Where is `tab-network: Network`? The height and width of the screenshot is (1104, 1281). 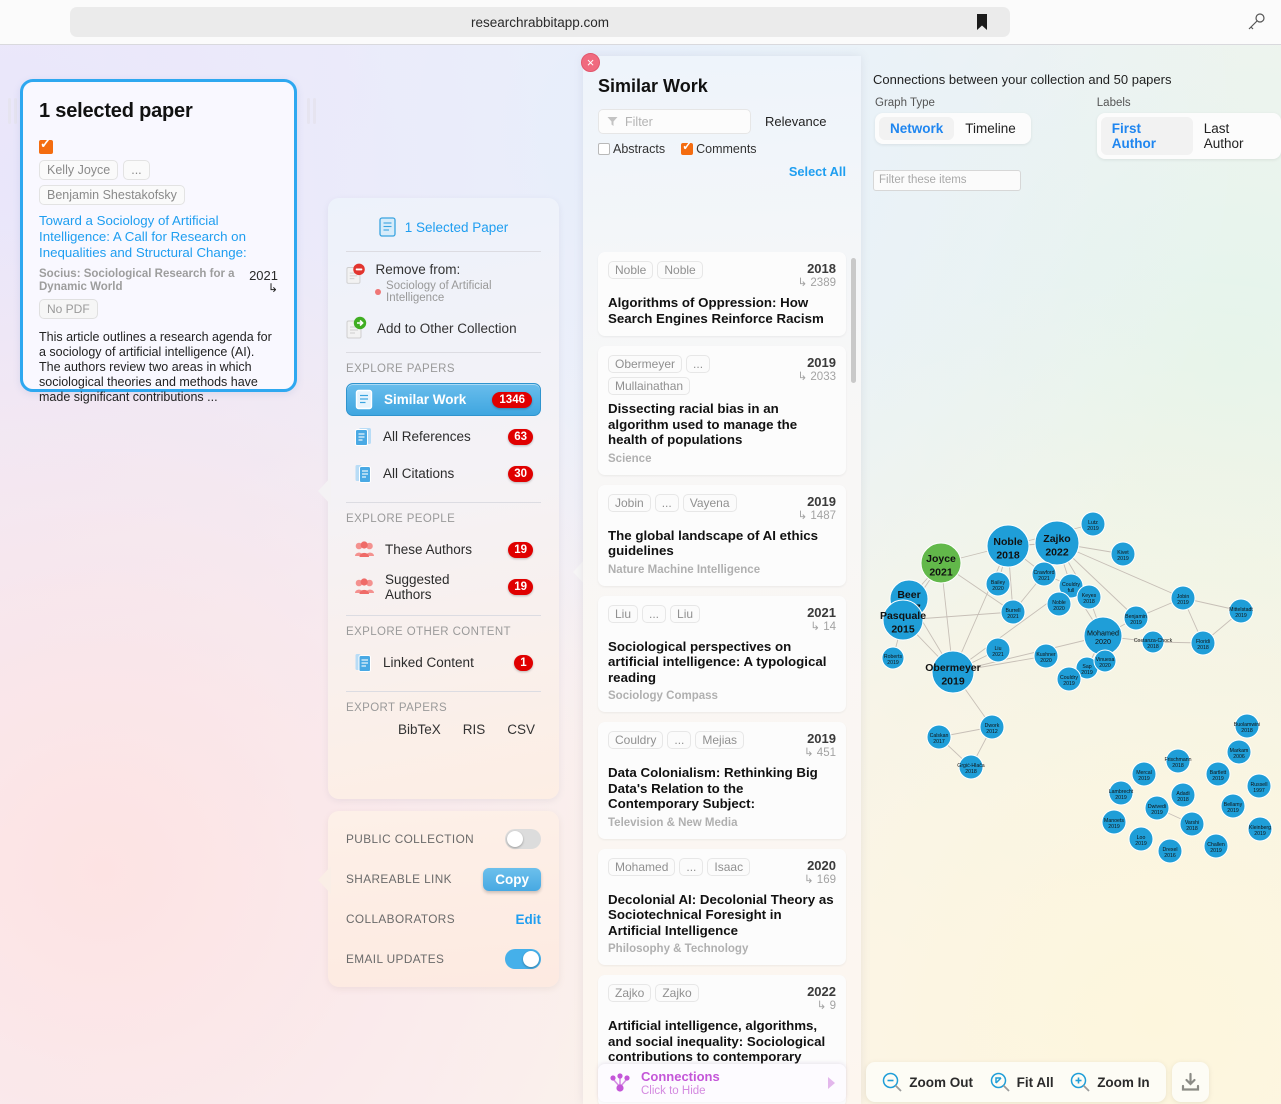 tab-network: Network is located at coordinates (917, 128).